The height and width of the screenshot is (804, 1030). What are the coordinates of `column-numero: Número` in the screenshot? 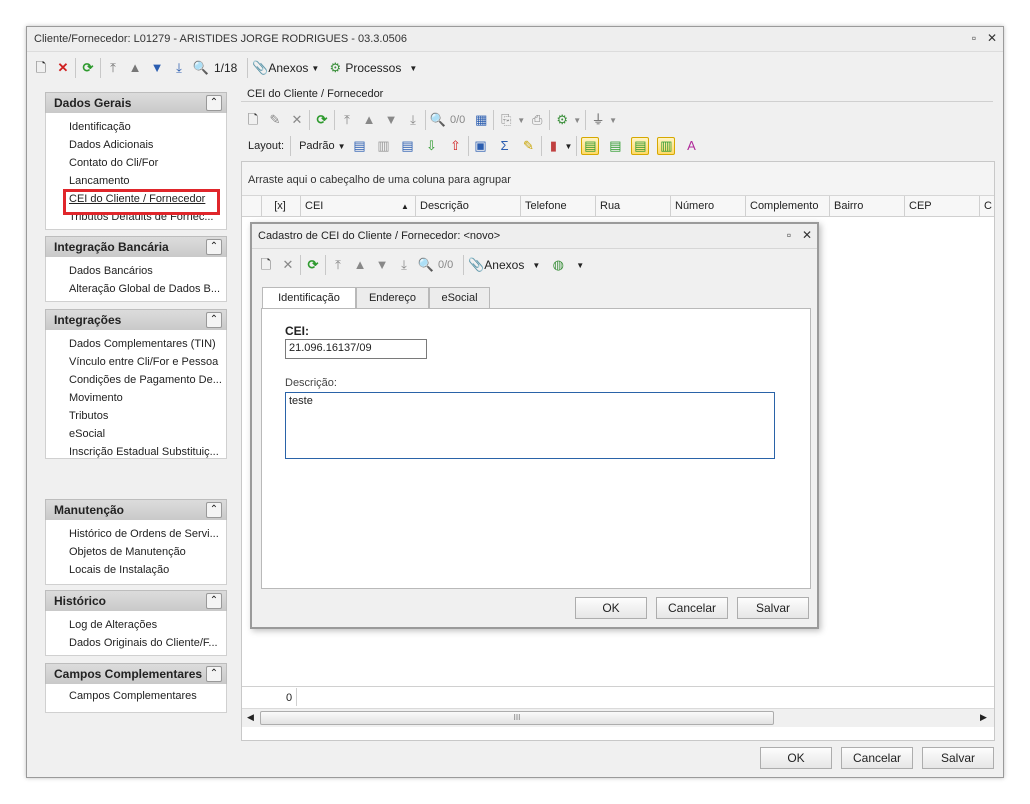 It's located at (705, 206).